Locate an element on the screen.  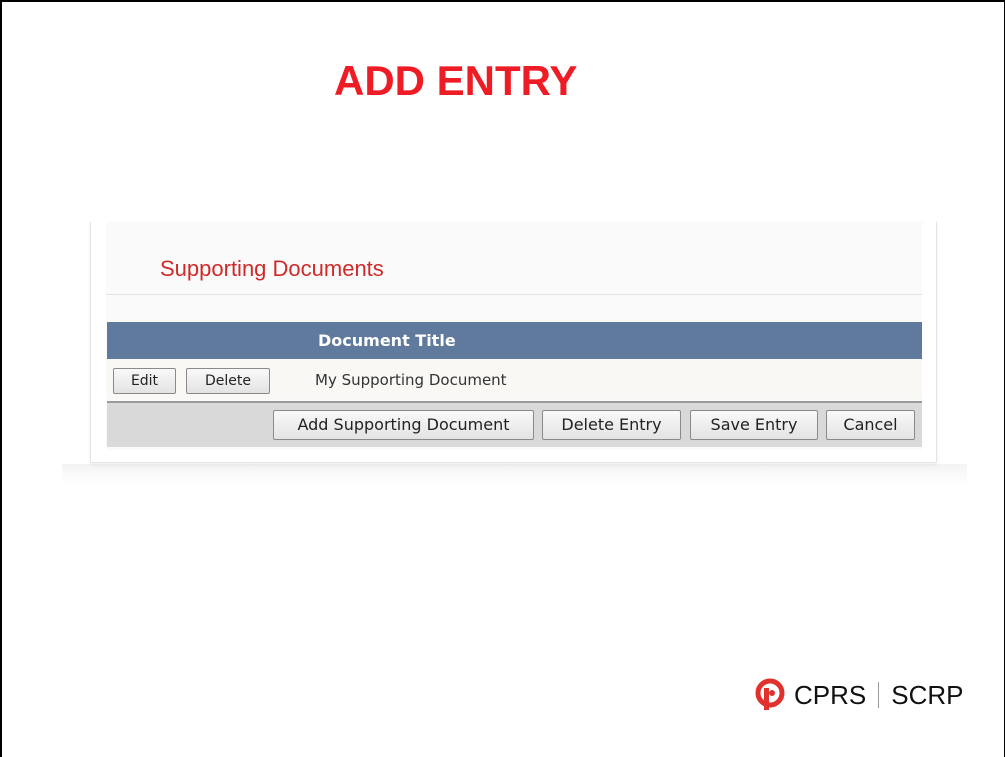
delete-button: Delete is located at coordinates (228, 381).